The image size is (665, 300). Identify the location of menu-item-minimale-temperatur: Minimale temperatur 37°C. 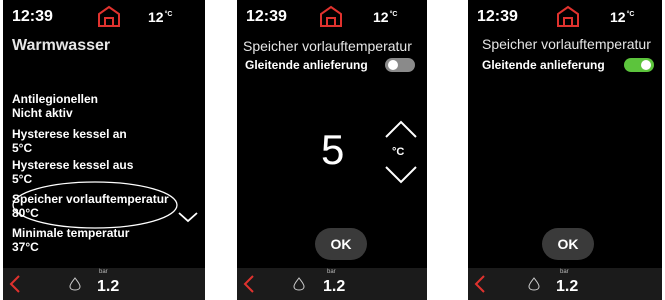
(70, 240).